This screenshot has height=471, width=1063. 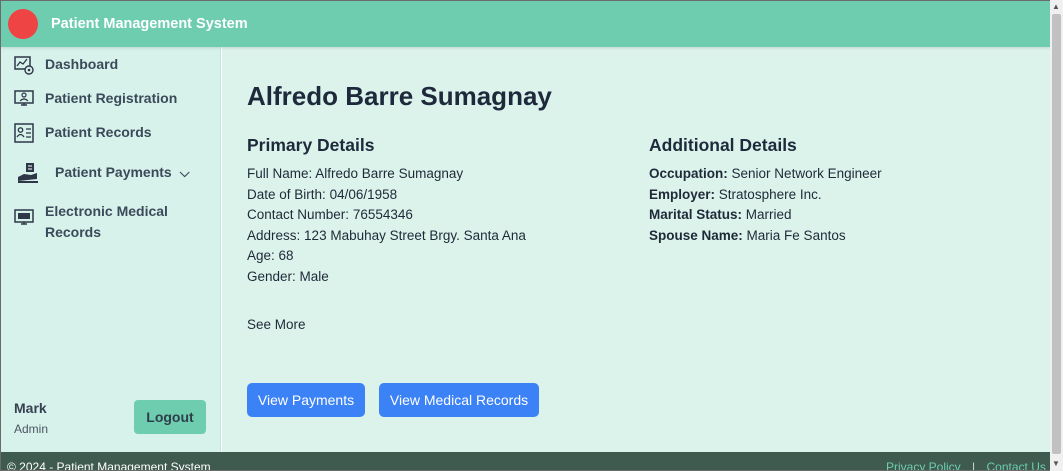 What do you see at coordinates (24, 65) in the screenshot?
I see `dashboard-icon` at bounding box center [24, 65].